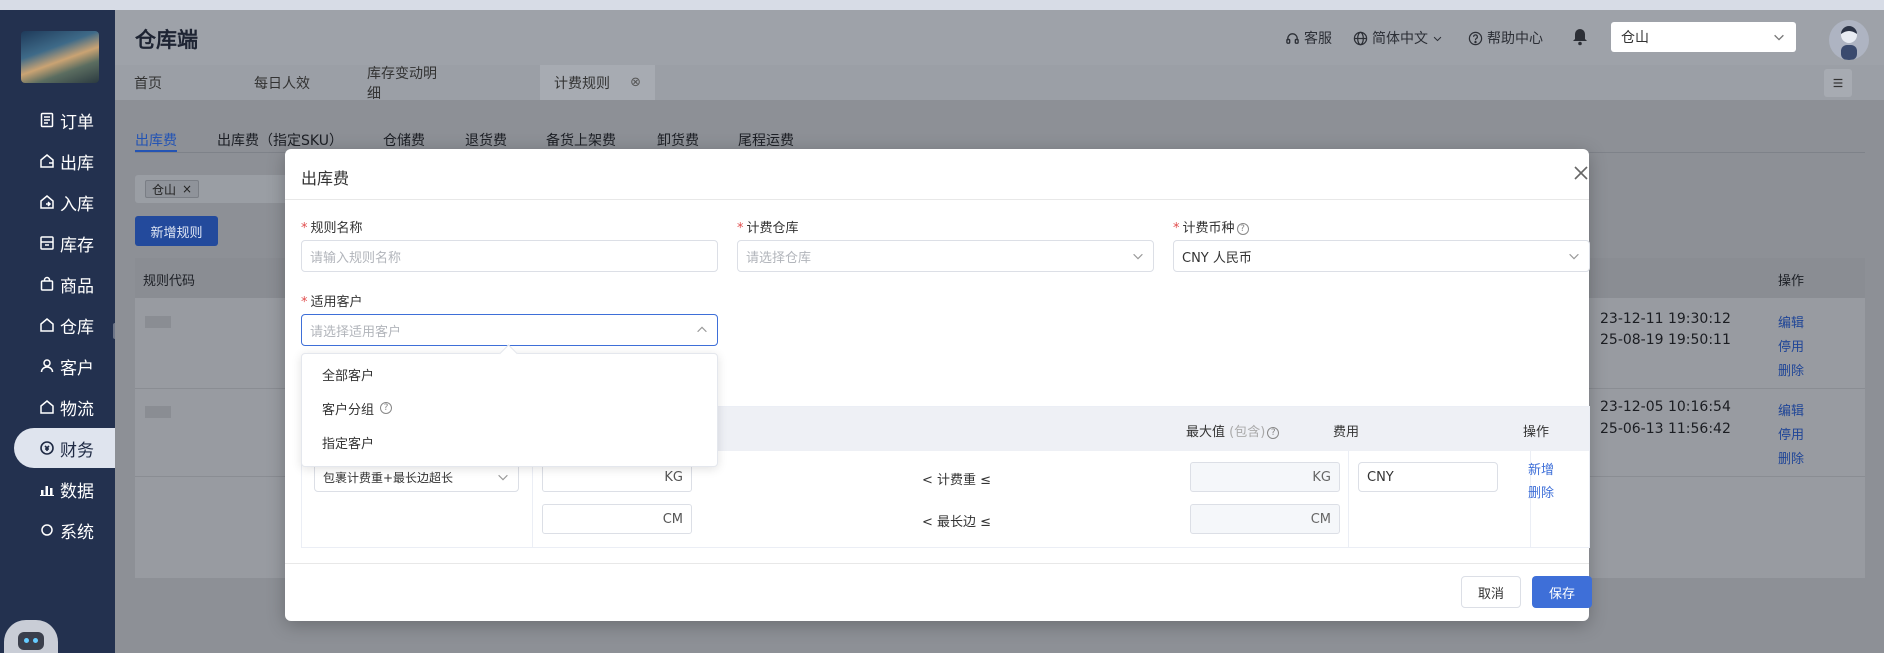 Image resolution: width=1884 pixels, height=653 pixels. What do you see at coordinates (678, 140) in the screenshot?
I see `subtab-unloading-fee: 卸货费` at bounding box center [678, 140].